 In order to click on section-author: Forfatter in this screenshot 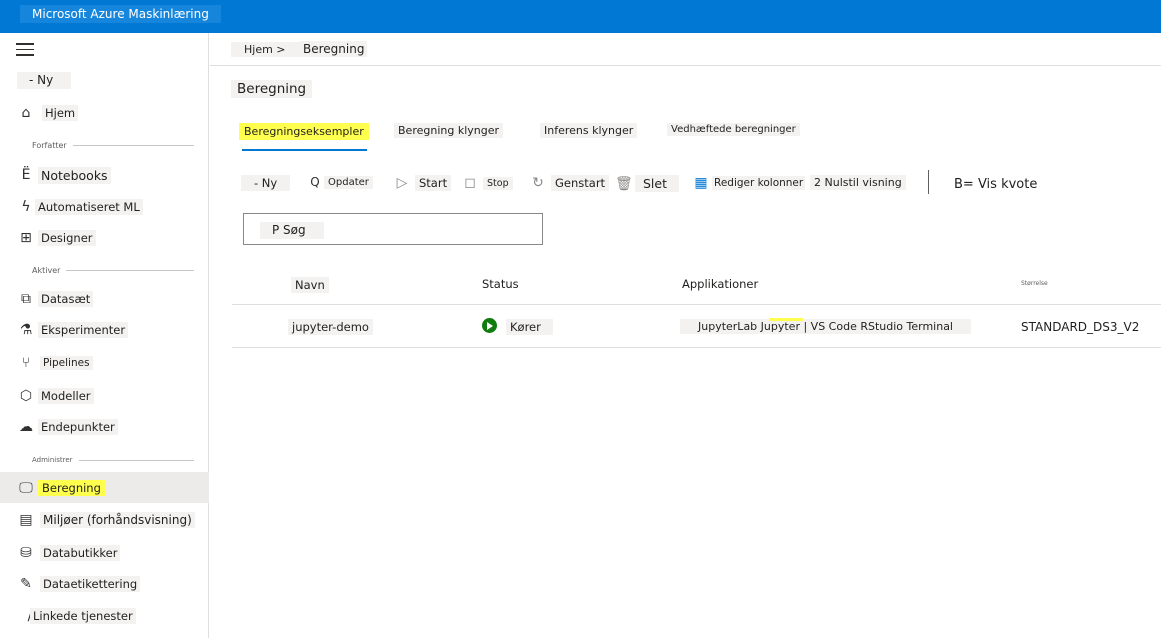, I will do `click(104, 145)`.